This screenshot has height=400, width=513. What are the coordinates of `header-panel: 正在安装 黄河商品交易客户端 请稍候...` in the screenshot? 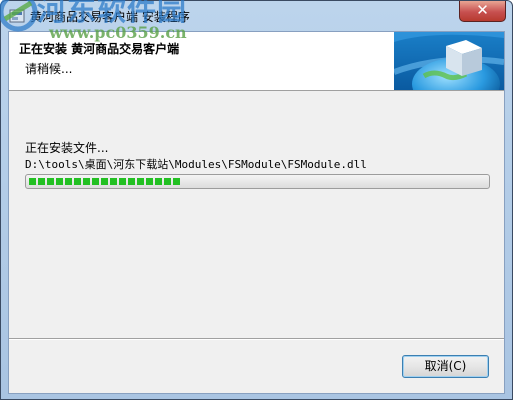 It's located at (256, 61).